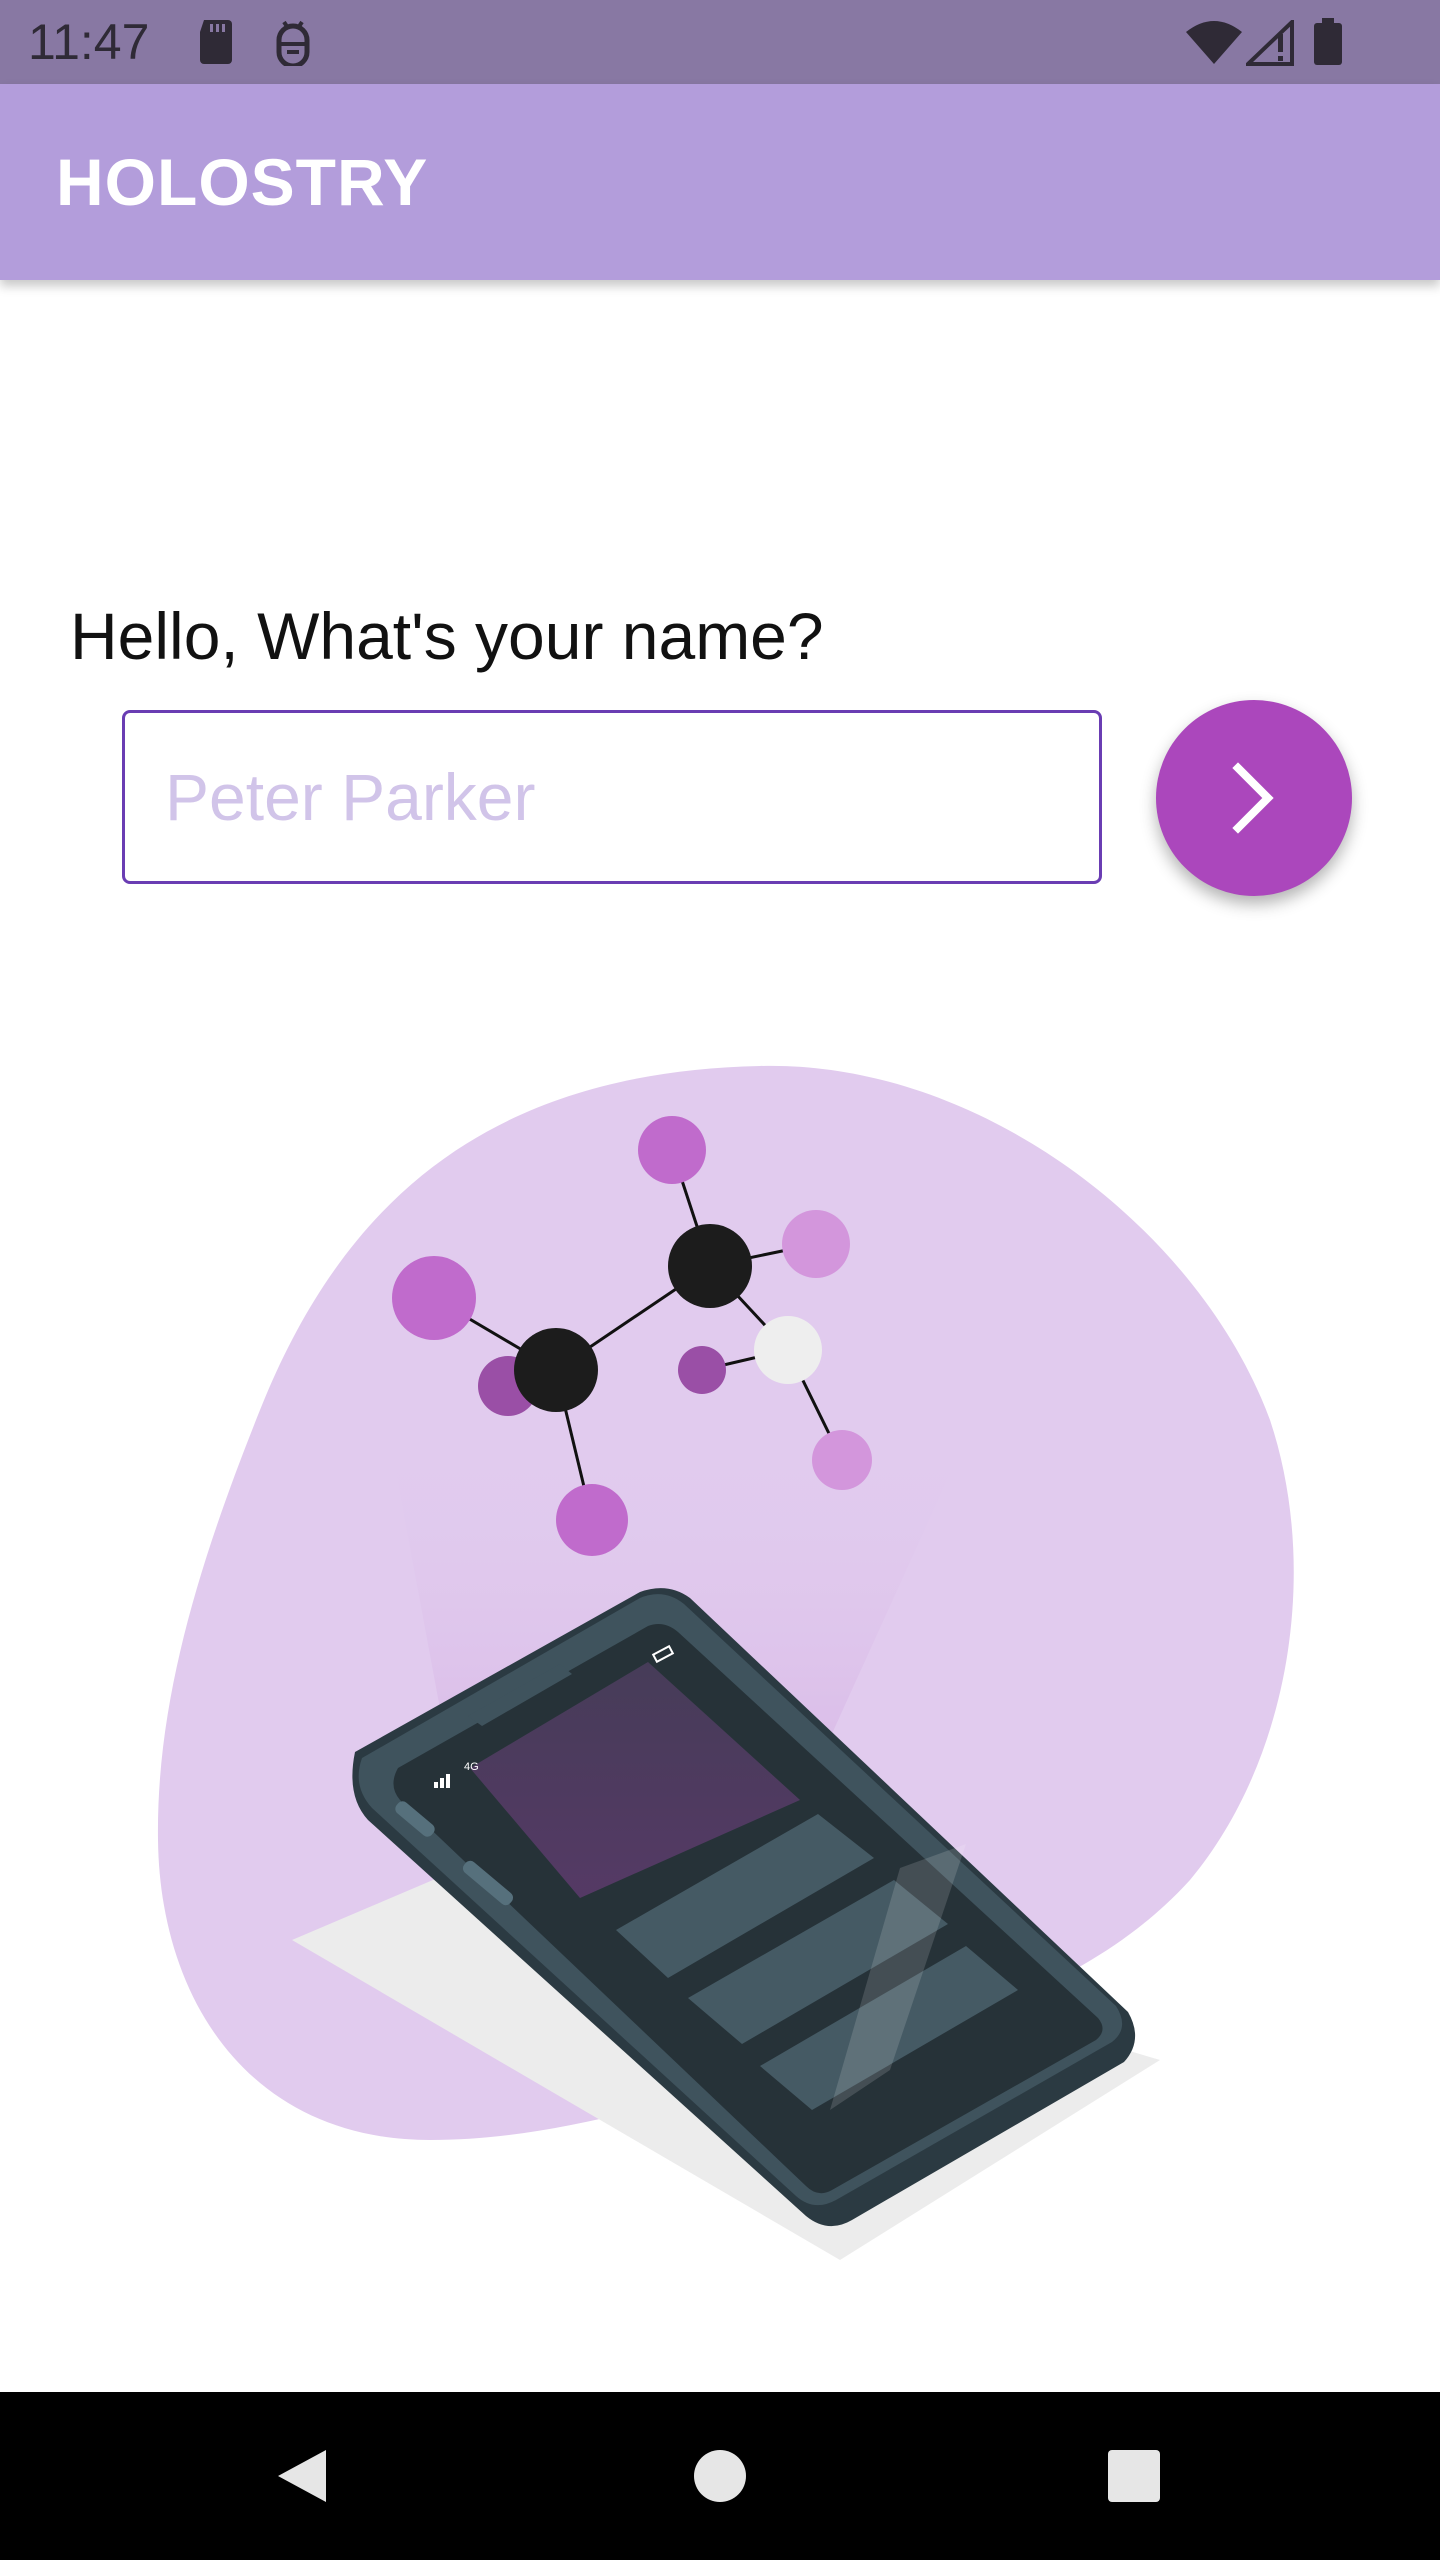  I want to click on app-title: HOLOSTRY, so click(242, 182).